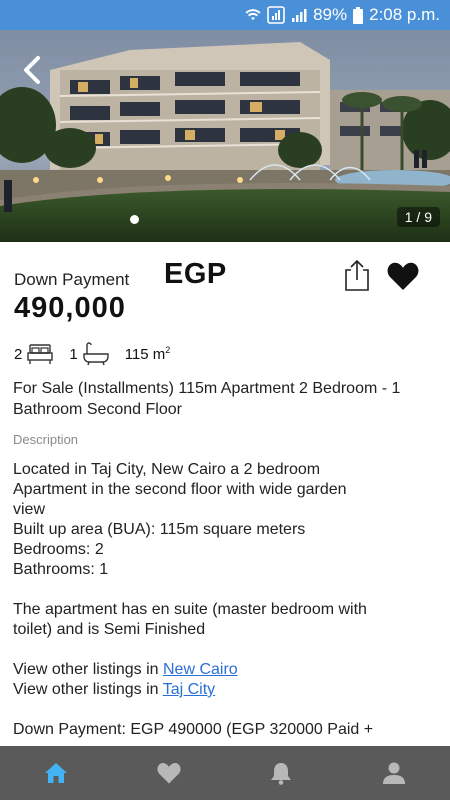 This screenshot has height=800, width=450. Describe the element at coordinates (330, 14) in the screenshot. I see `battery-level: 89%` at that location.